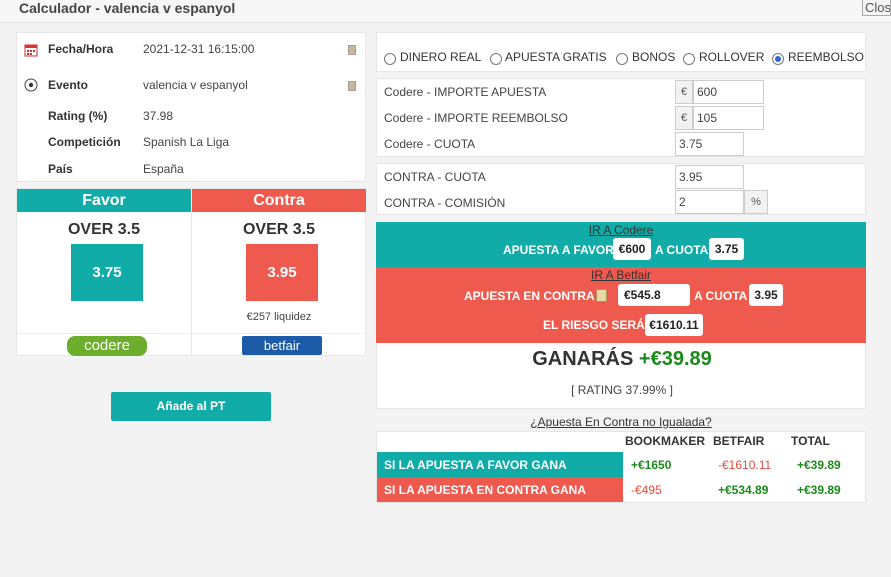 The height and width of the screenshot is (577, 891). Describe the element at coordinates (675, 359) in the screenshot. I see `ganaras-value: +€39.89` at that location.